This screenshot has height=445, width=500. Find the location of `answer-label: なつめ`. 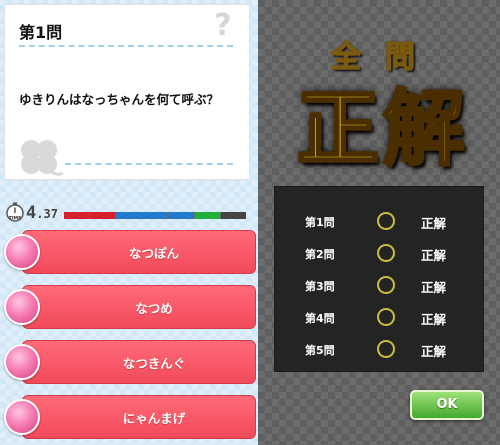

answer-label: なつめ is located at coordinates (154, 308).